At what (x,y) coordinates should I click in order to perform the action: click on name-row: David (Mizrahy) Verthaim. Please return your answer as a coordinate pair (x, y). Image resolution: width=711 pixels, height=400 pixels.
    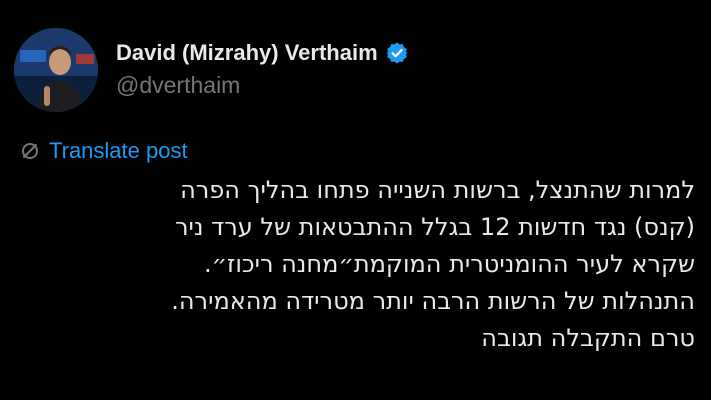
    Looking at the image, I should click on (403, 53).